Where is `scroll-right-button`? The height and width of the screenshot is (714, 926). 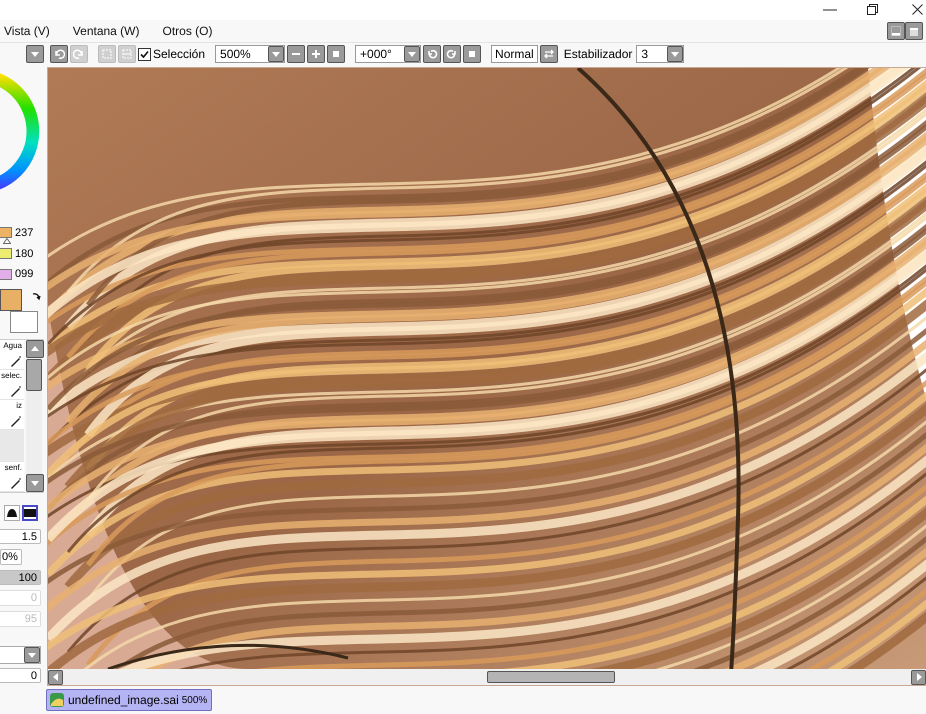 scroll-right-button is located at coordinates (918, 677).